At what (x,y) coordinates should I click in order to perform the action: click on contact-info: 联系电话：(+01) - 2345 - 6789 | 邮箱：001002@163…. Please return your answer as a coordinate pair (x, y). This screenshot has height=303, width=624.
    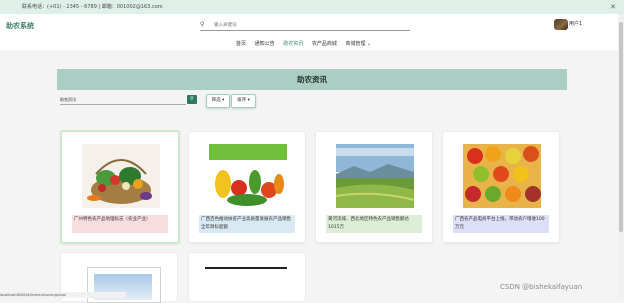
    Looking at the image, I should click on (92, 7).